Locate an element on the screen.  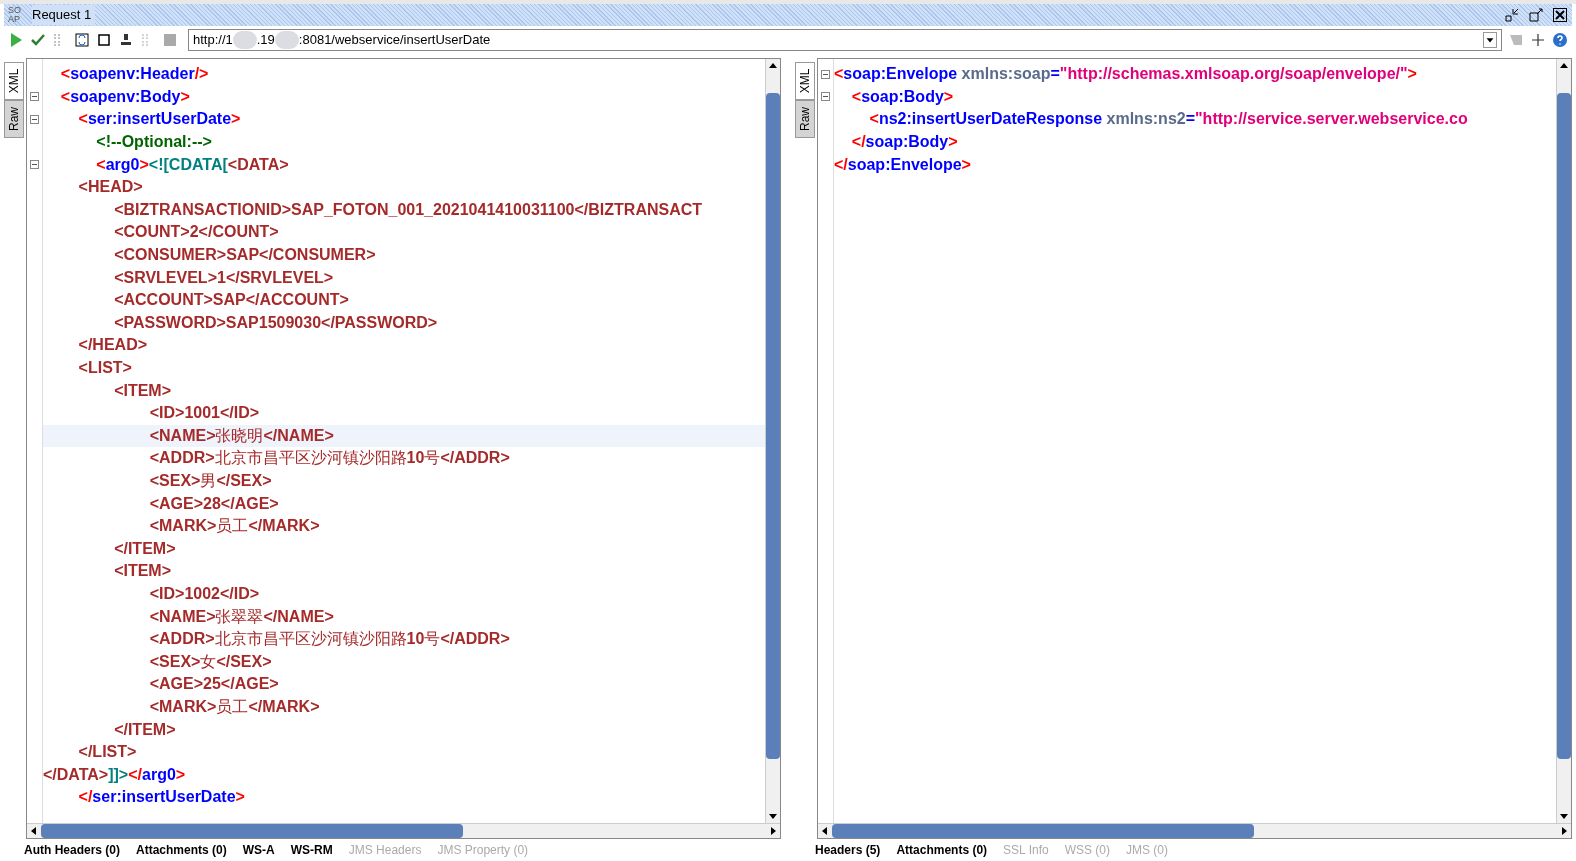
code-line: <ser:insertUserDate> is located at coordinates (159, 119).